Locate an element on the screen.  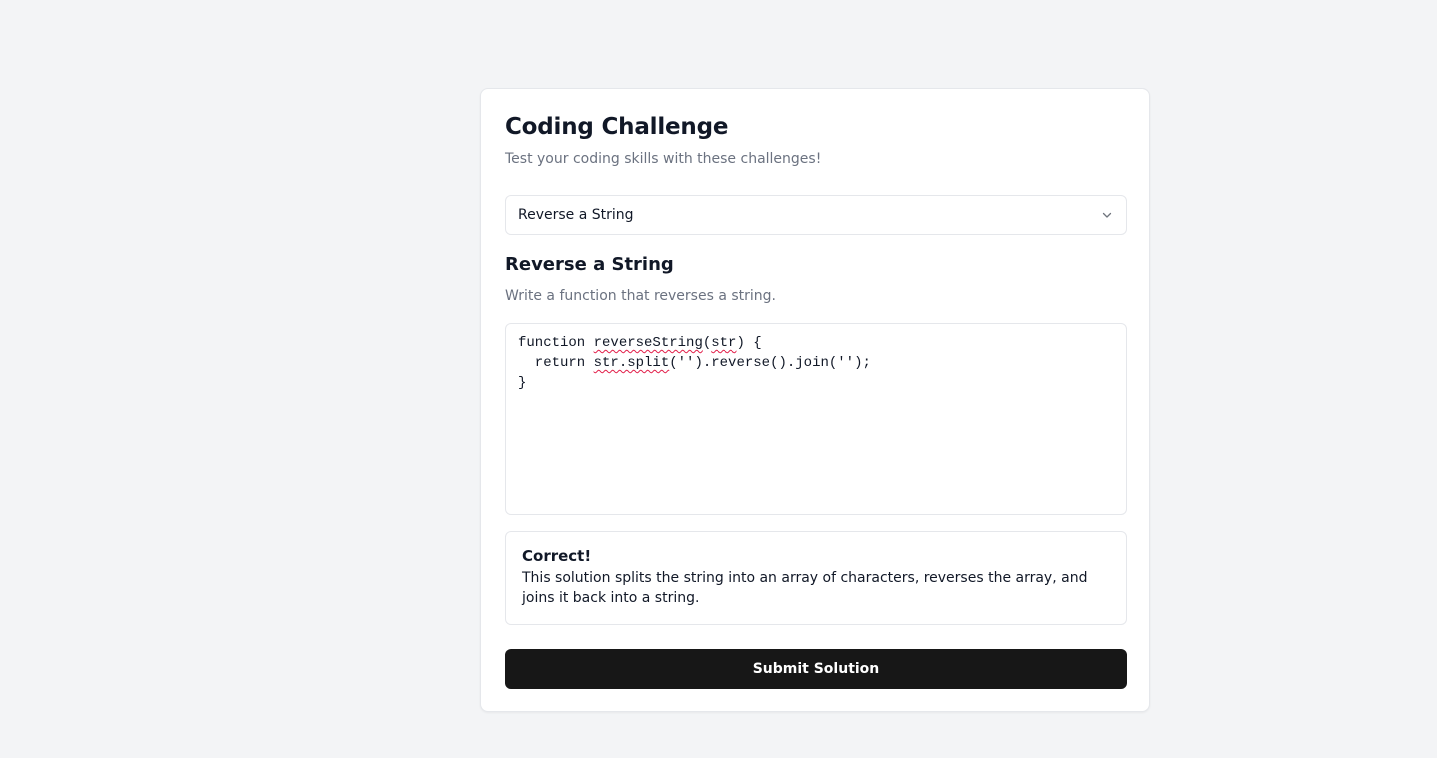
code-token: ('').reverse().join(''); is located at coordinates (770, 363).